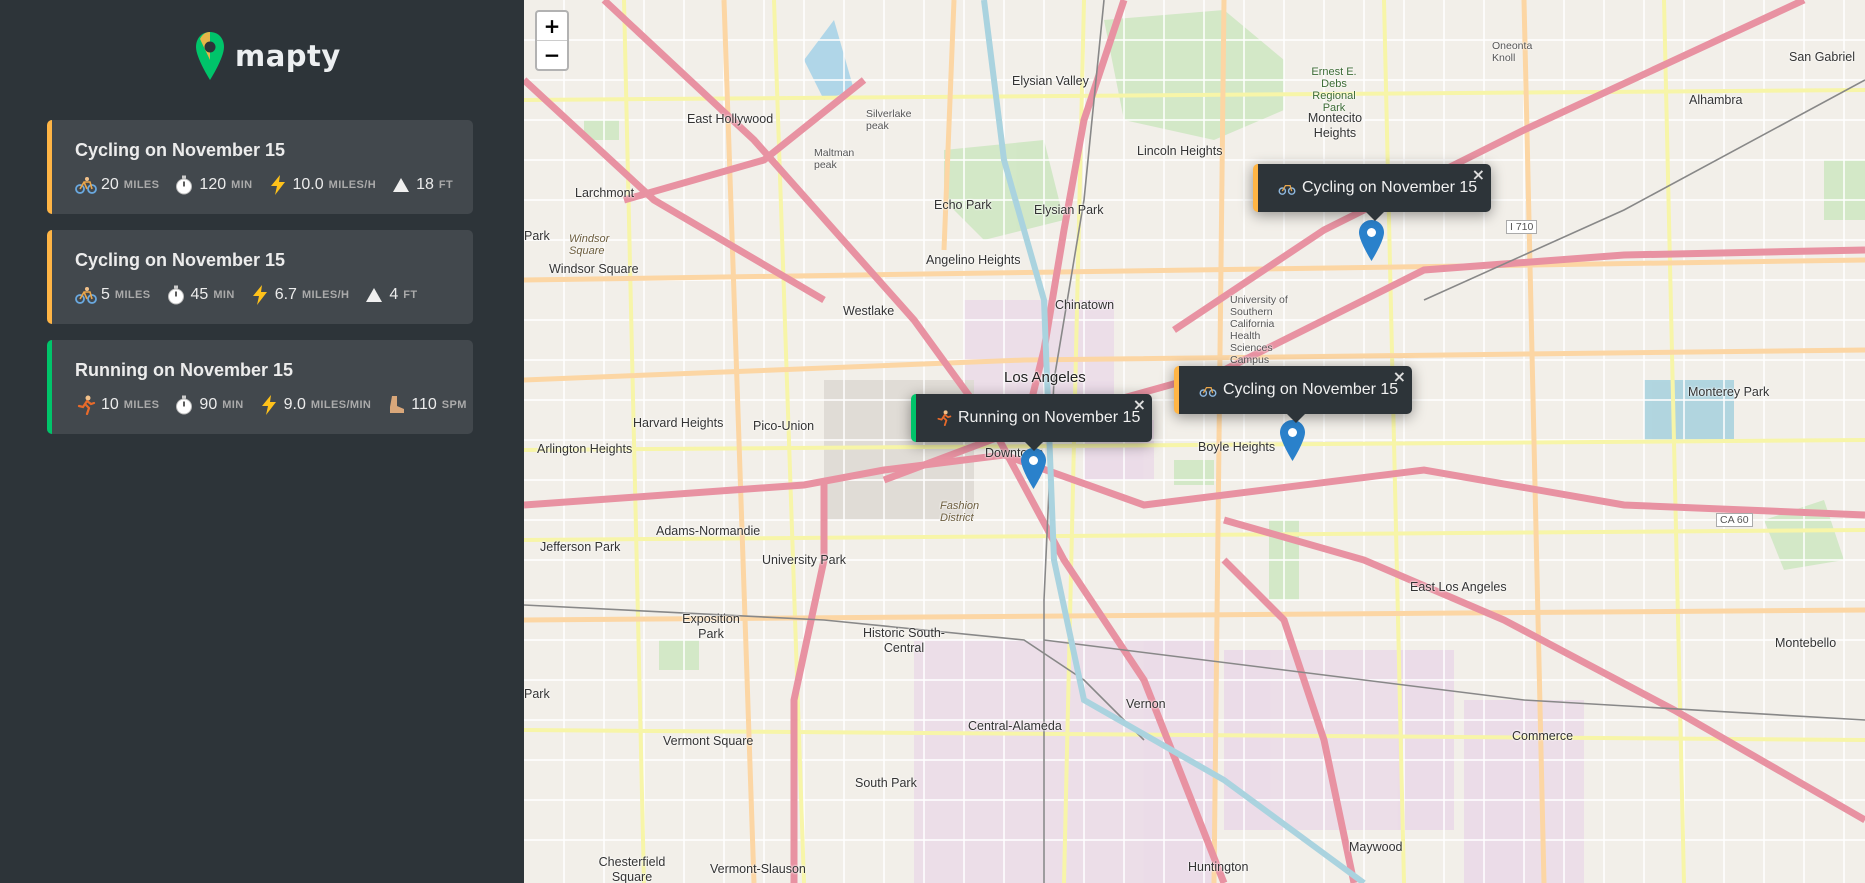  I want to click on map-pin-logo-icon, so click(210, 56).